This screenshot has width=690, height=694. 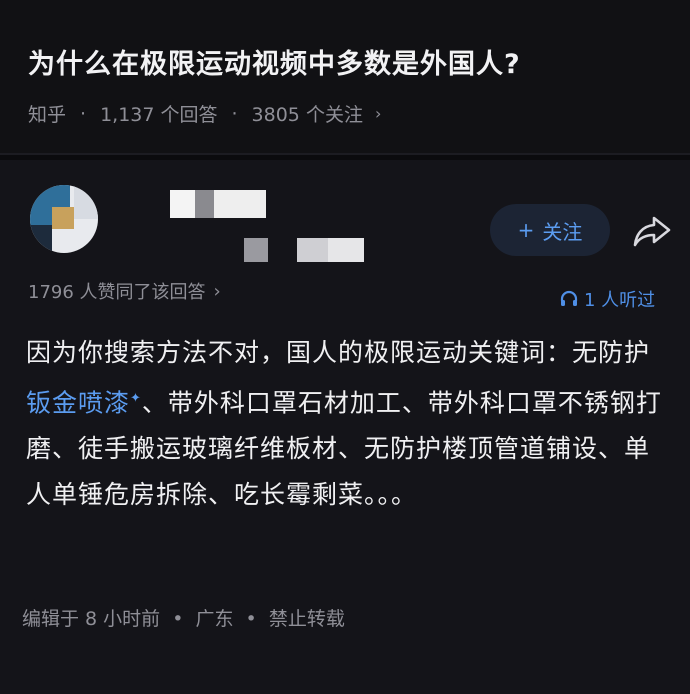 I want to click on headphones-icon, so click(x=569, y=298).